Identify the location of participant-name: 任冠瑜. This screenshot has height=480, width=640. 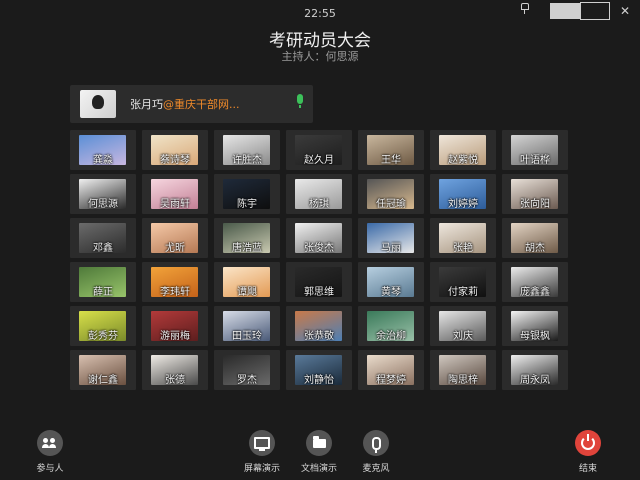
(391, 204).